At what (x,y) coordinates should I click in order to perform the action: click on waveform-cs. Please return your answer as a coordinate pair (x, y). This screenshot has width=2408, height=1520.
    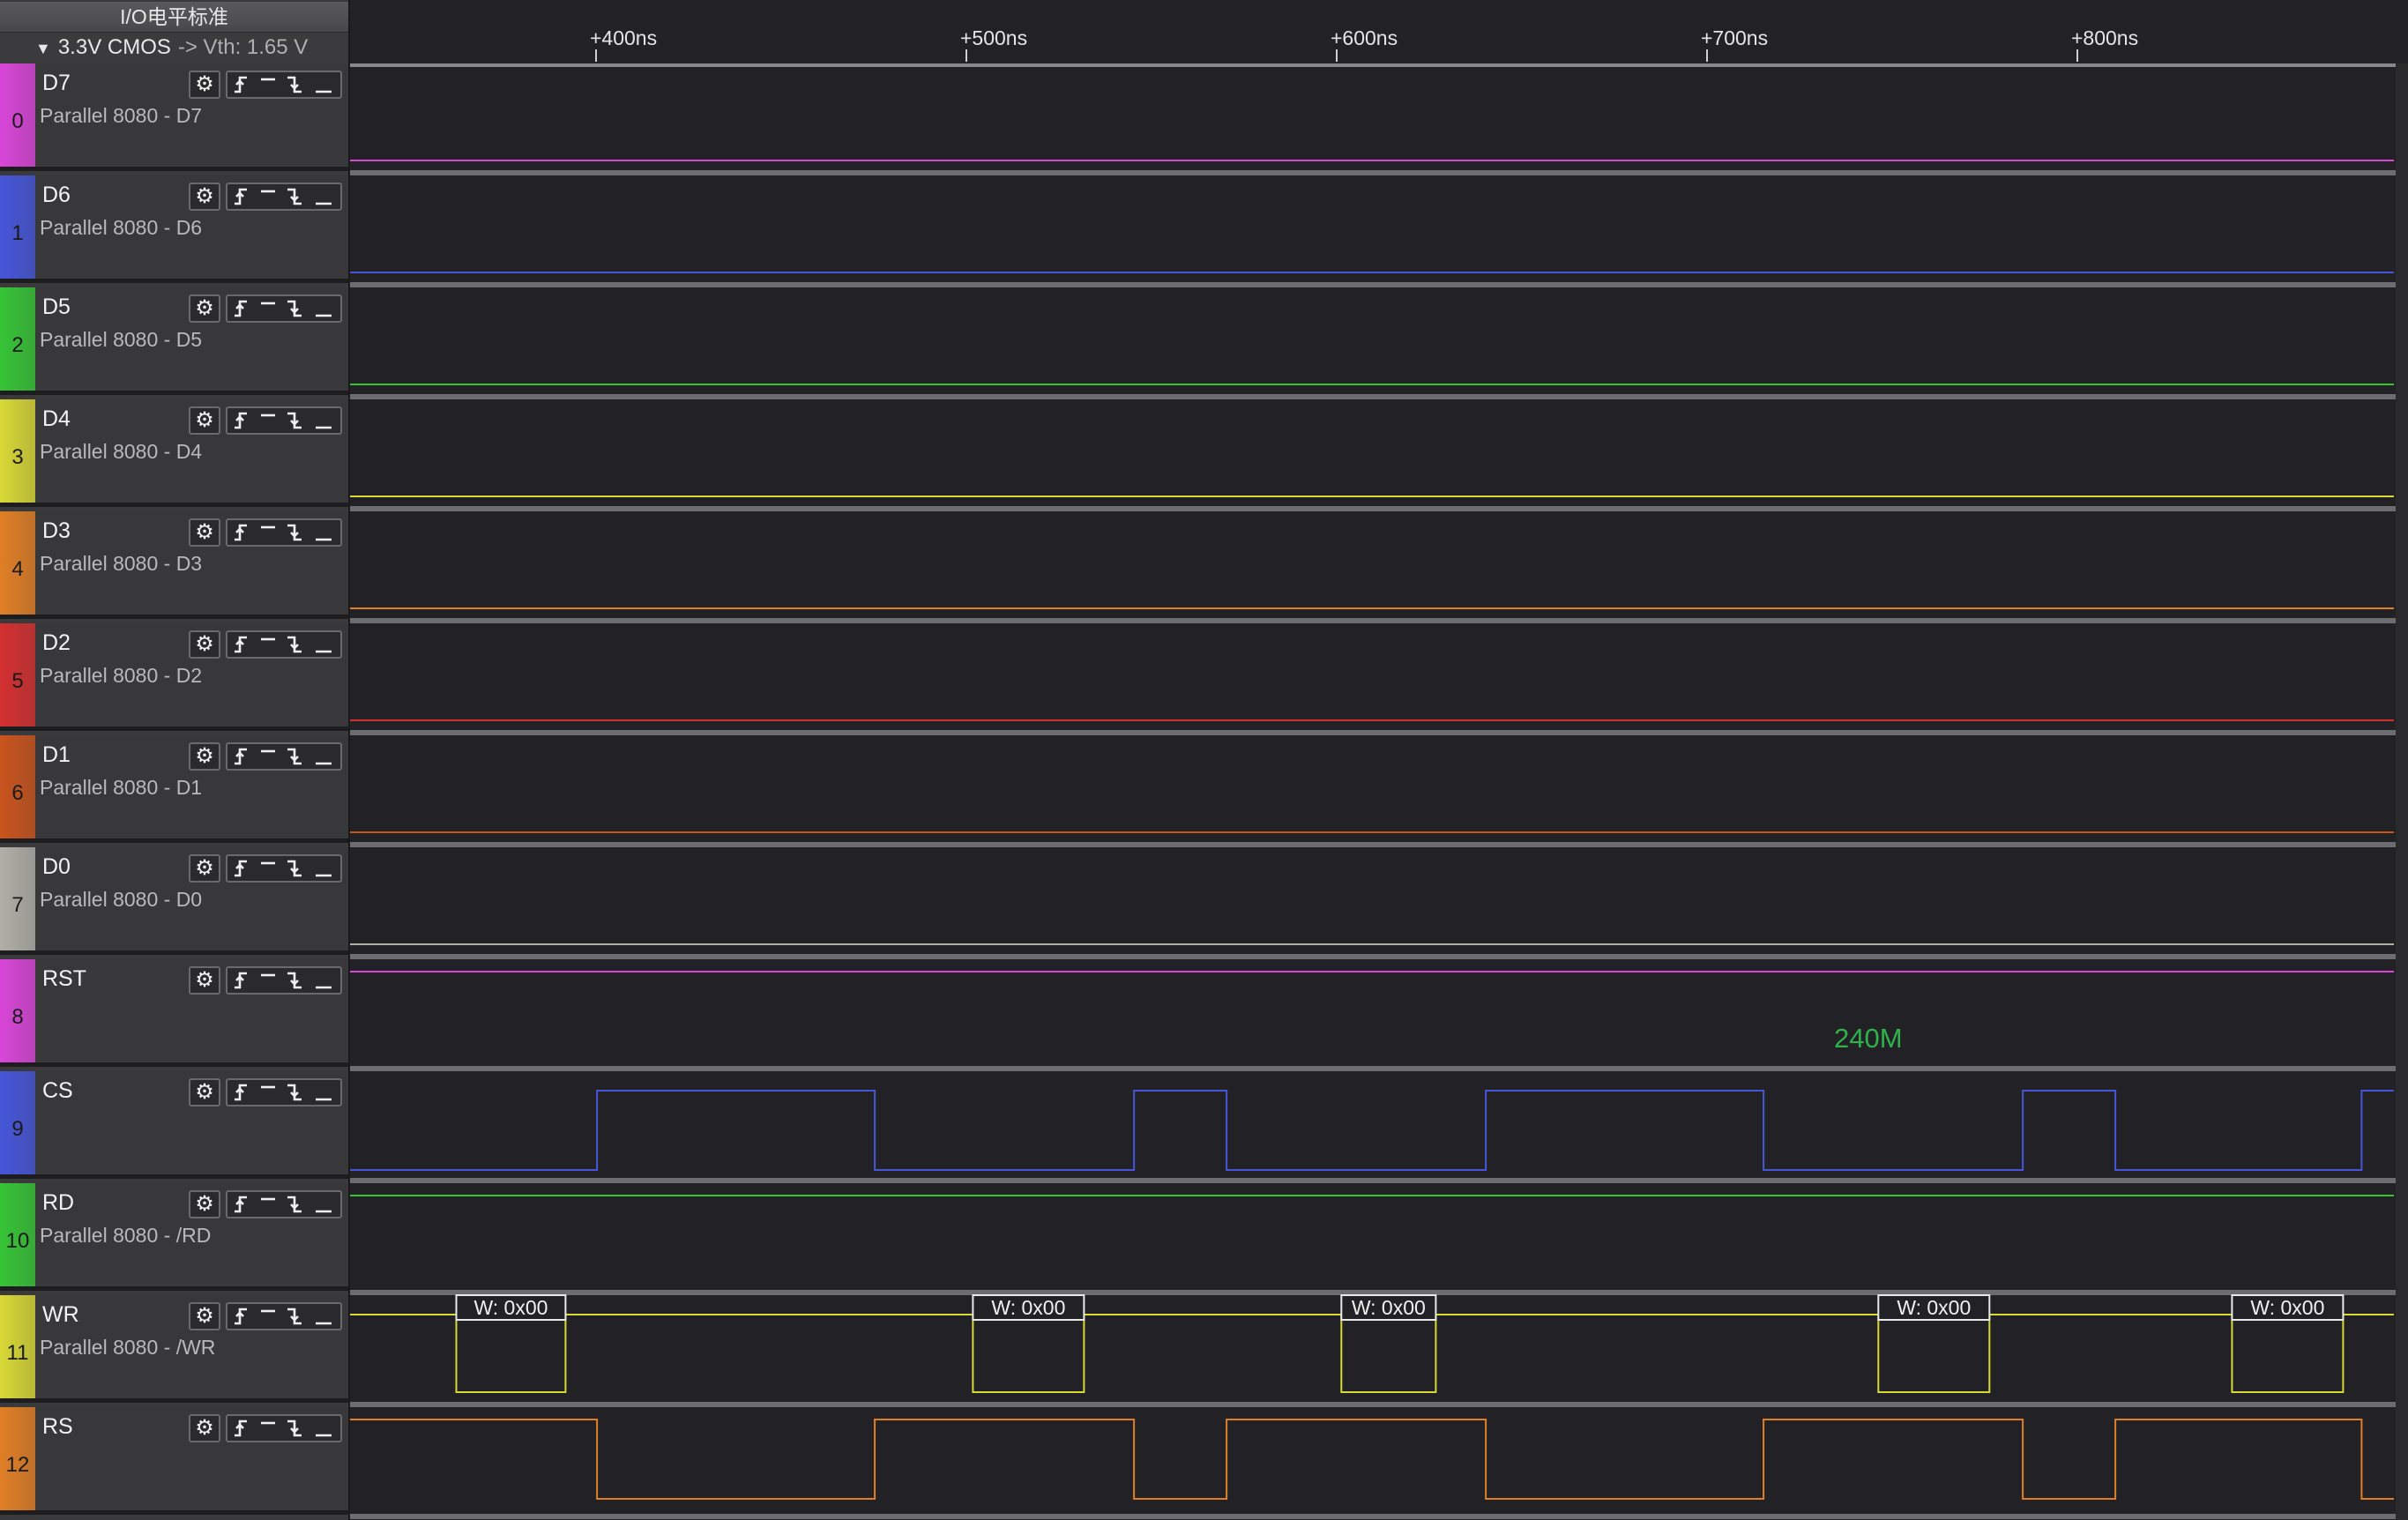
    Looking at the image, I should click on (1372, 1131).